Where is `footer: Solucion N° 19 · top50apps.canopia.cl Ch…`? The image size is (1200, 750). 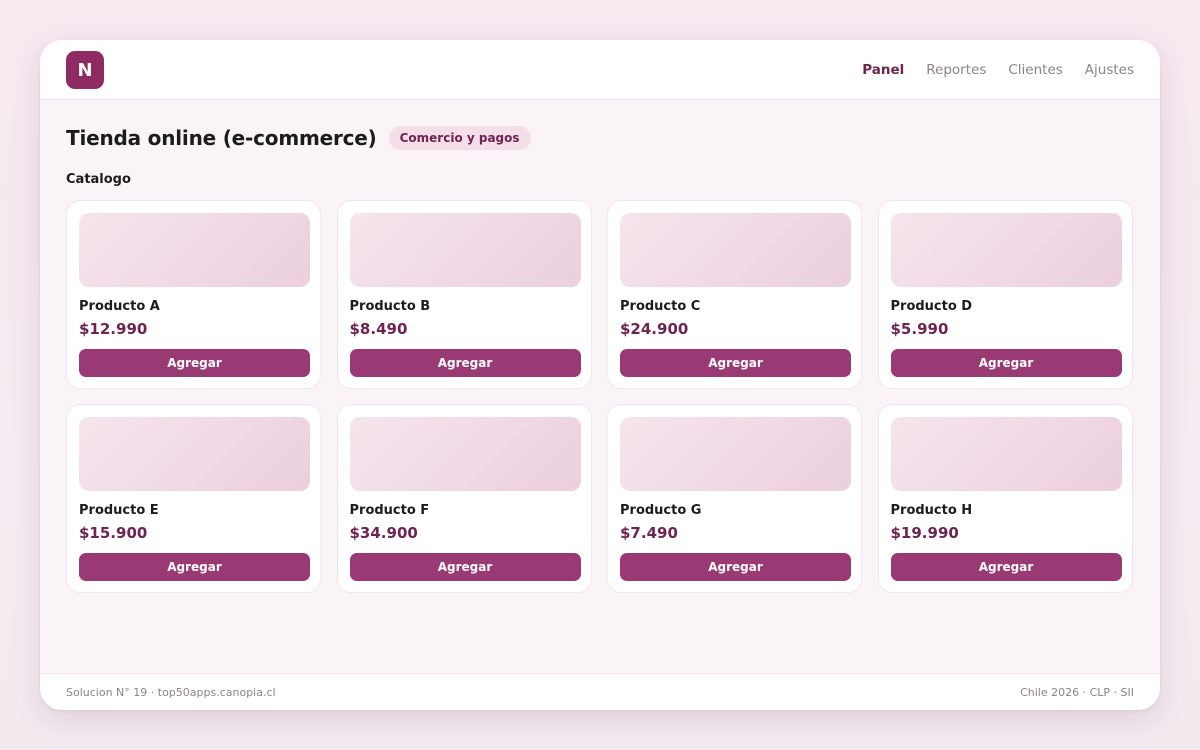
footer: Solucion N° 19 · top50apps.canopia.cl Ch… is located at coordinates (600, 691).